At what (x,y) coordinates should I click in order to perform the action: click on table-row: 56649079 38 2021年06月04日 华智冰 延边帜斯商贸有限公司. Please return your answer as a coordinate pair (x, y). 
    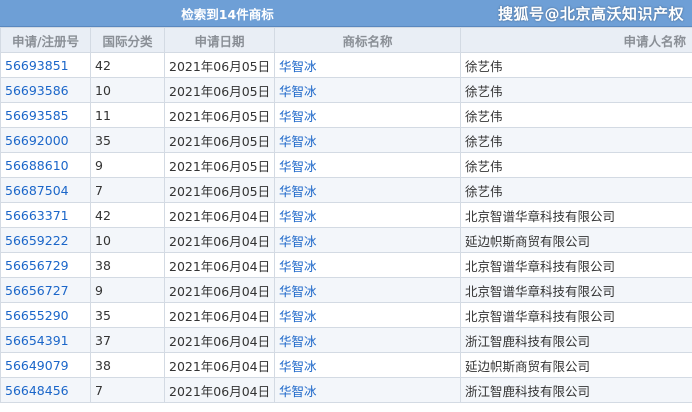
    Looking at the image, I should click on (346, 365).